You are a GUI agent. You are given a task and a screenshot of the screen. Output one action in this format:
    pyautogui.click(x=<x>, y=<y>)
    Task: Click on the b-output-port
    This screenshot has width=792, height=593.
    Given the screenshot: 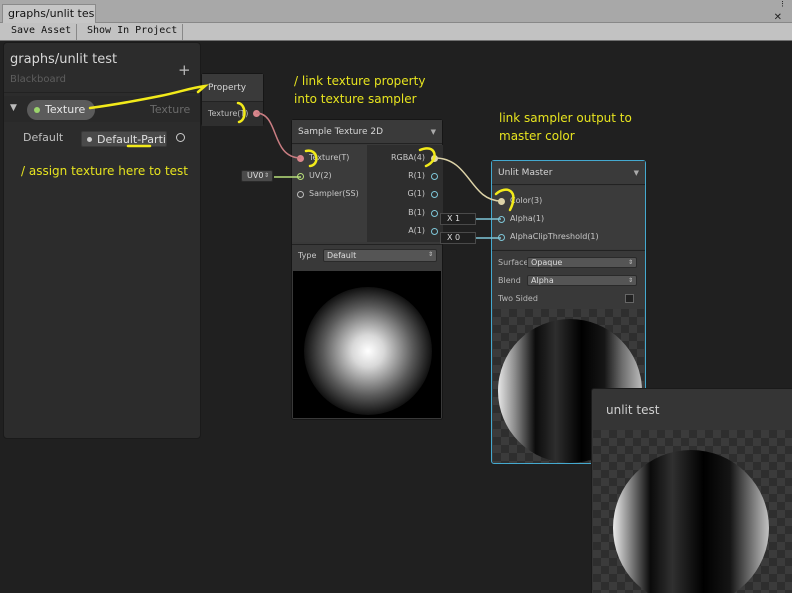 What is the action you would take?
    pyautogui.click(x=434, y=213)
    